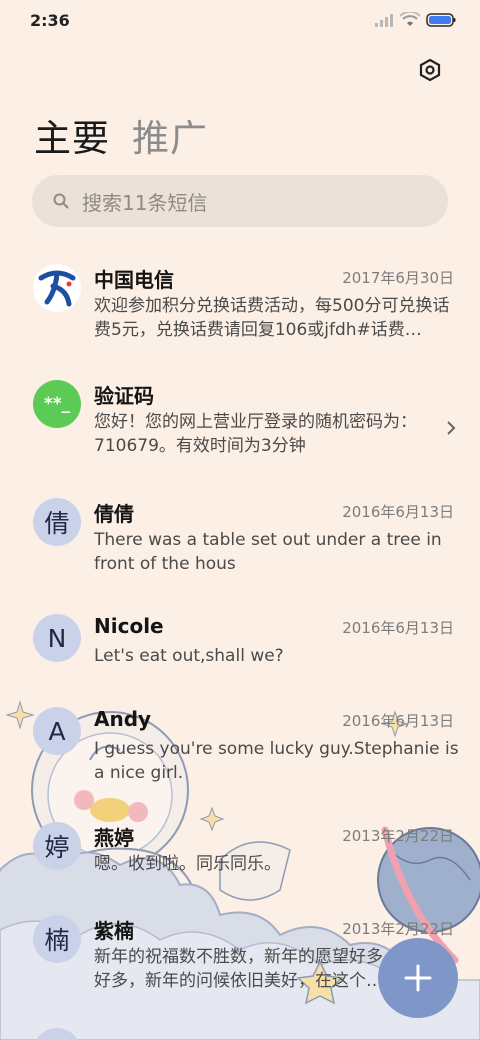 Image resolution: width=480 pixels, height=1040 pixels. I want to click on tab-primary: 主要, so click(72, 135).